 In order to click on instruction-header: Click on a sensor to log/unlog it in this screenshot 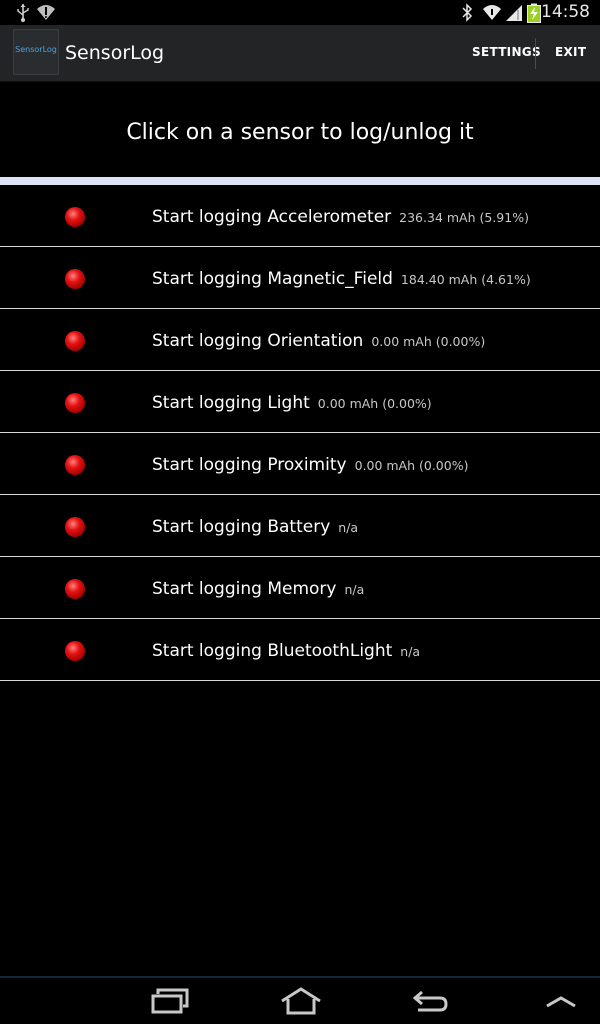, I will do `click(300, 129)`.